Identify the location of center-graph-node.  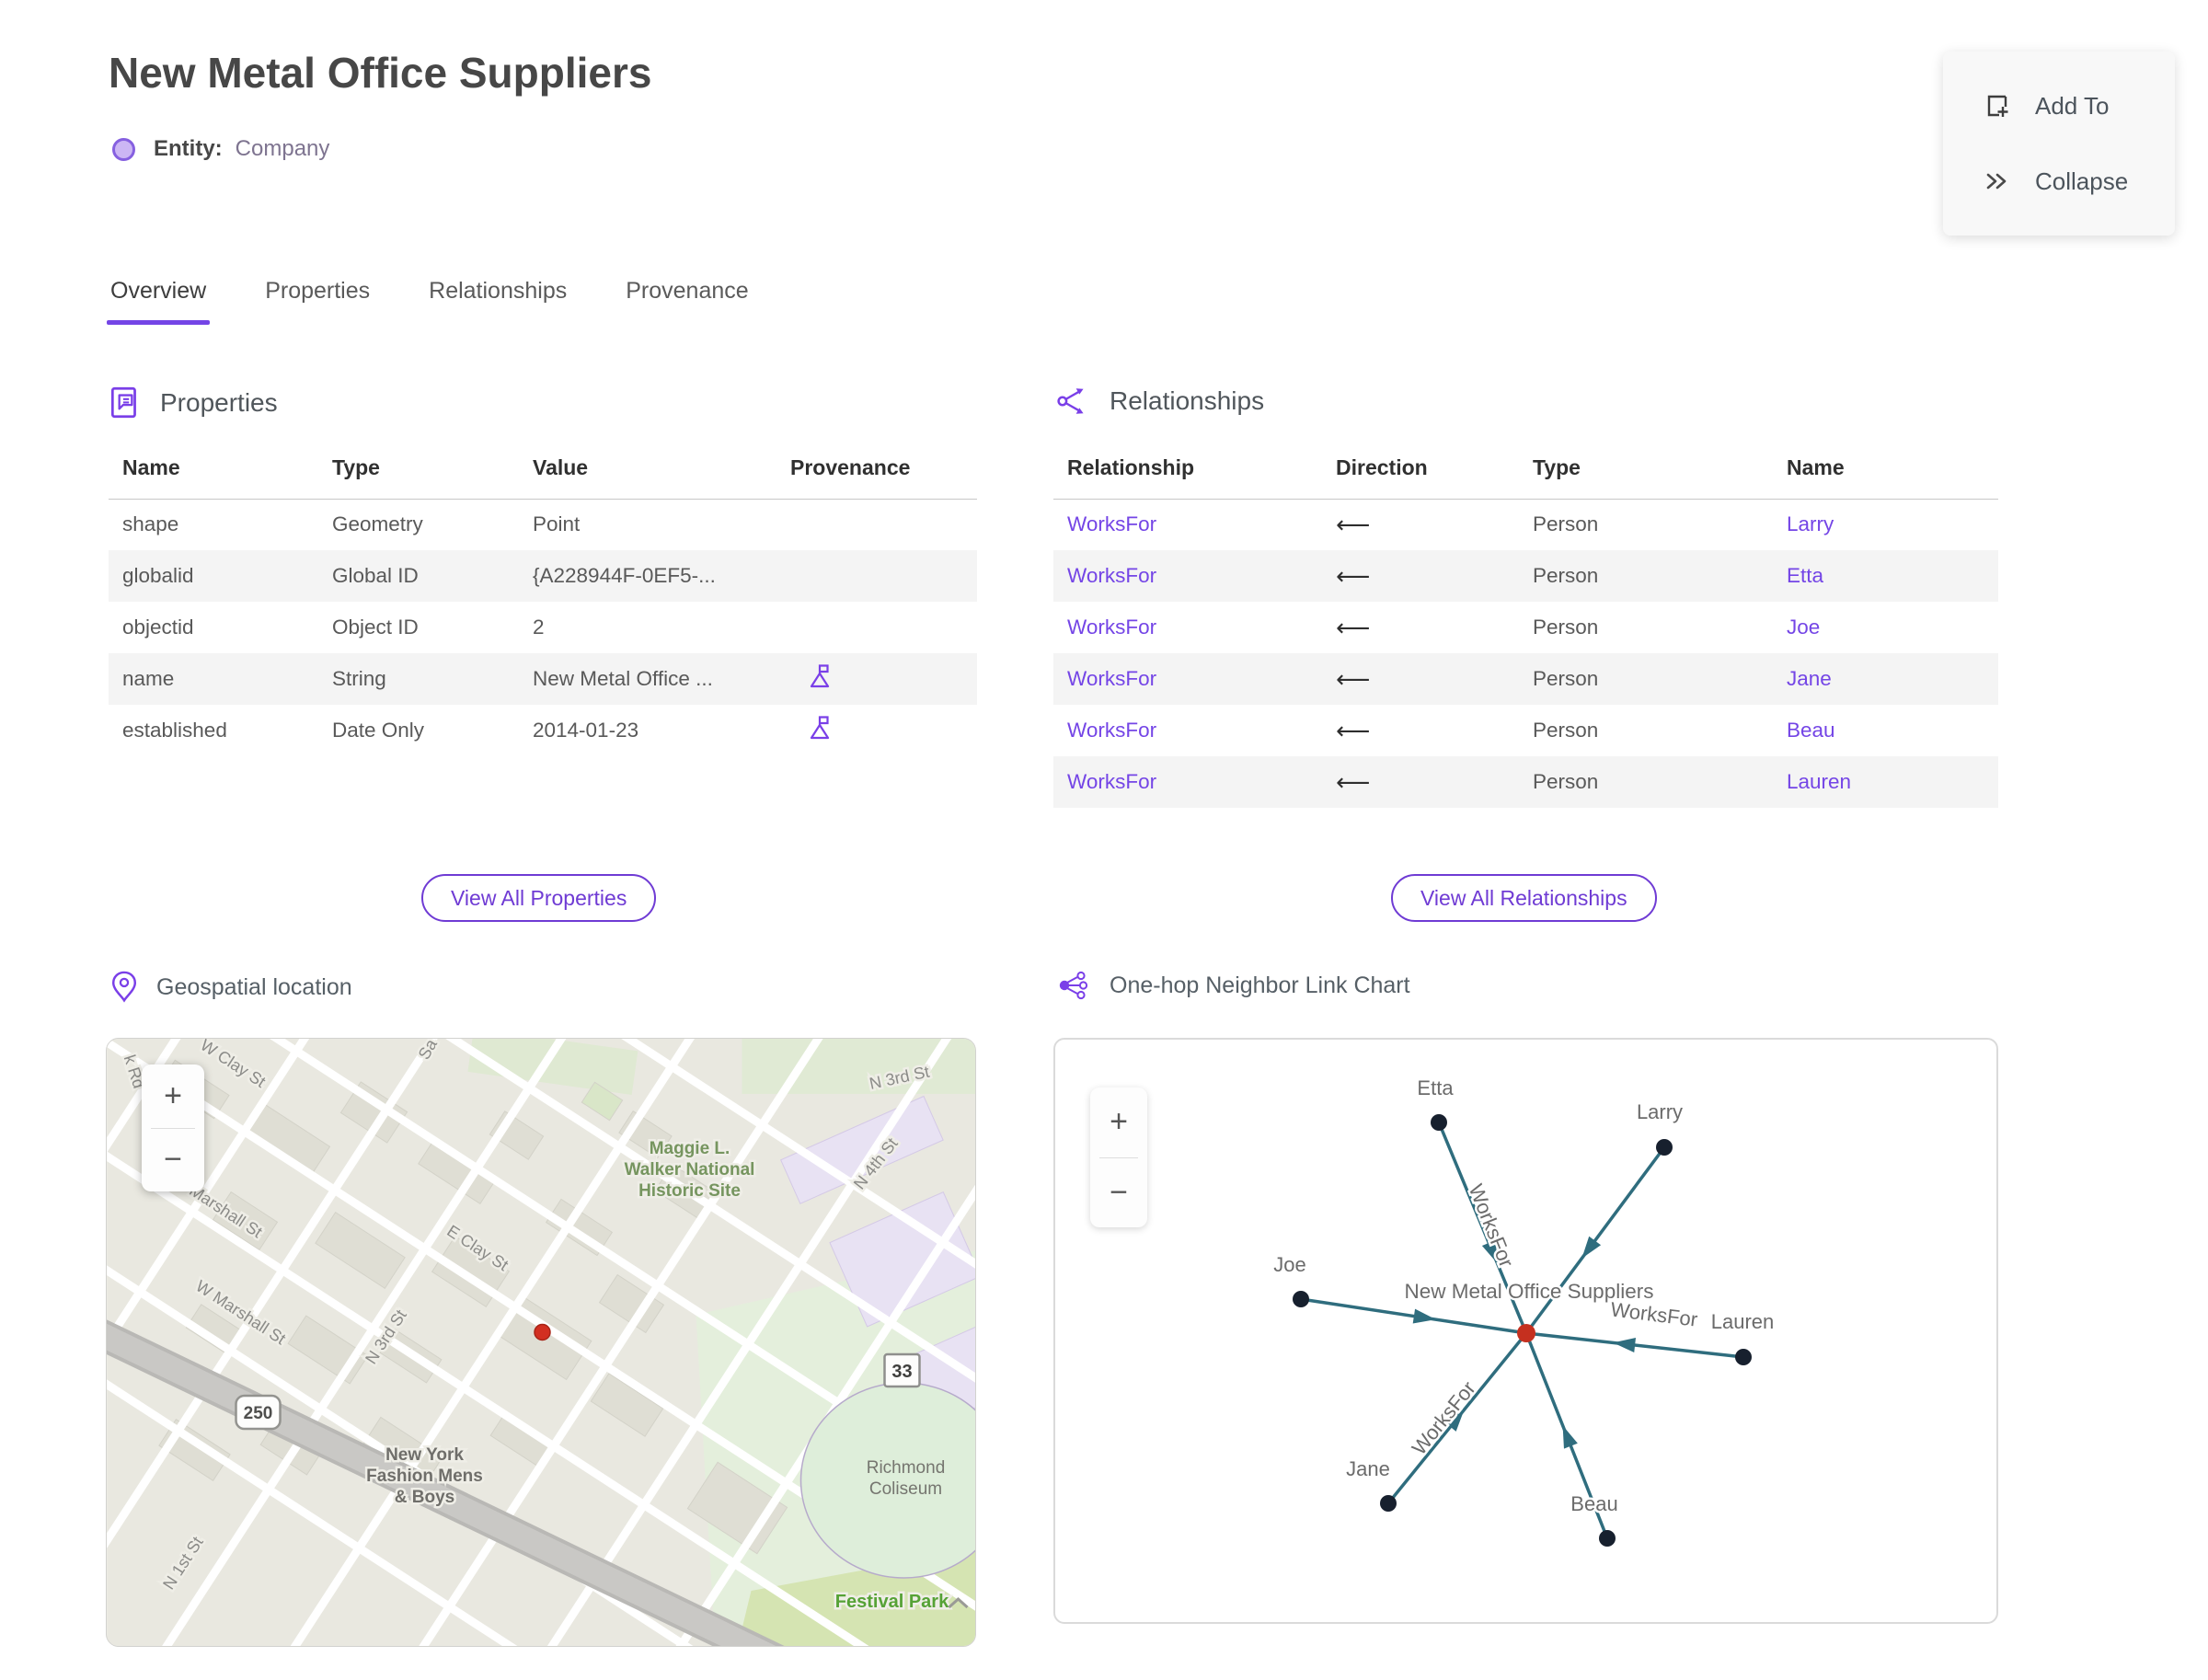
(1526, 1333).